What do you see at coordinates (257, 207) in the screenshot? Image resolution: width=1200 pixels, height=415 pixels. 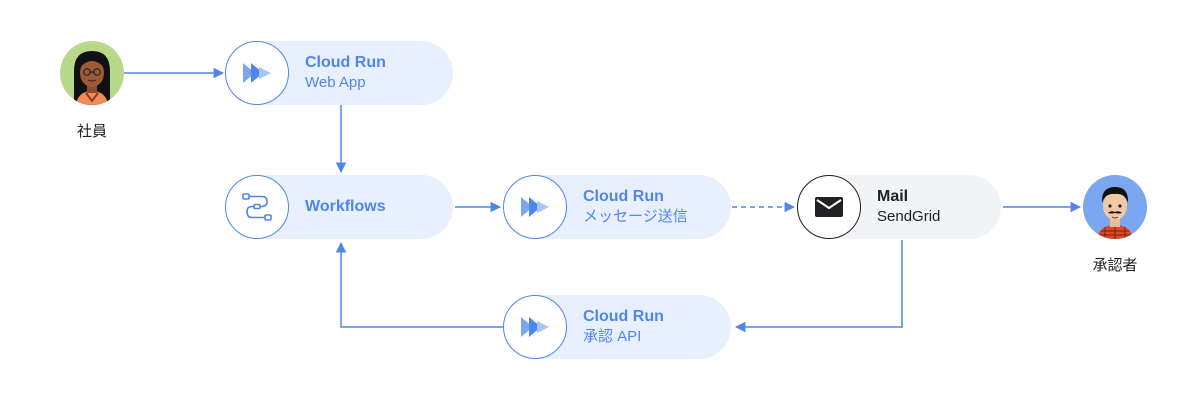 I see `workflows-icon` at bounding box center [257, 207].